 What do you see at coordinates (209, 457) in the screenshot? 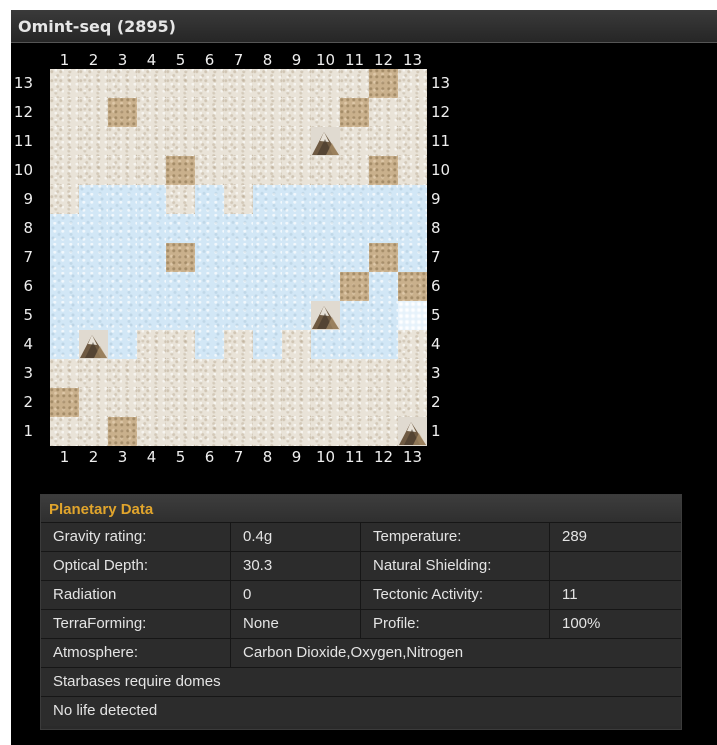
I see `column-label-bottom: 6` at bounding box center [209, 457].